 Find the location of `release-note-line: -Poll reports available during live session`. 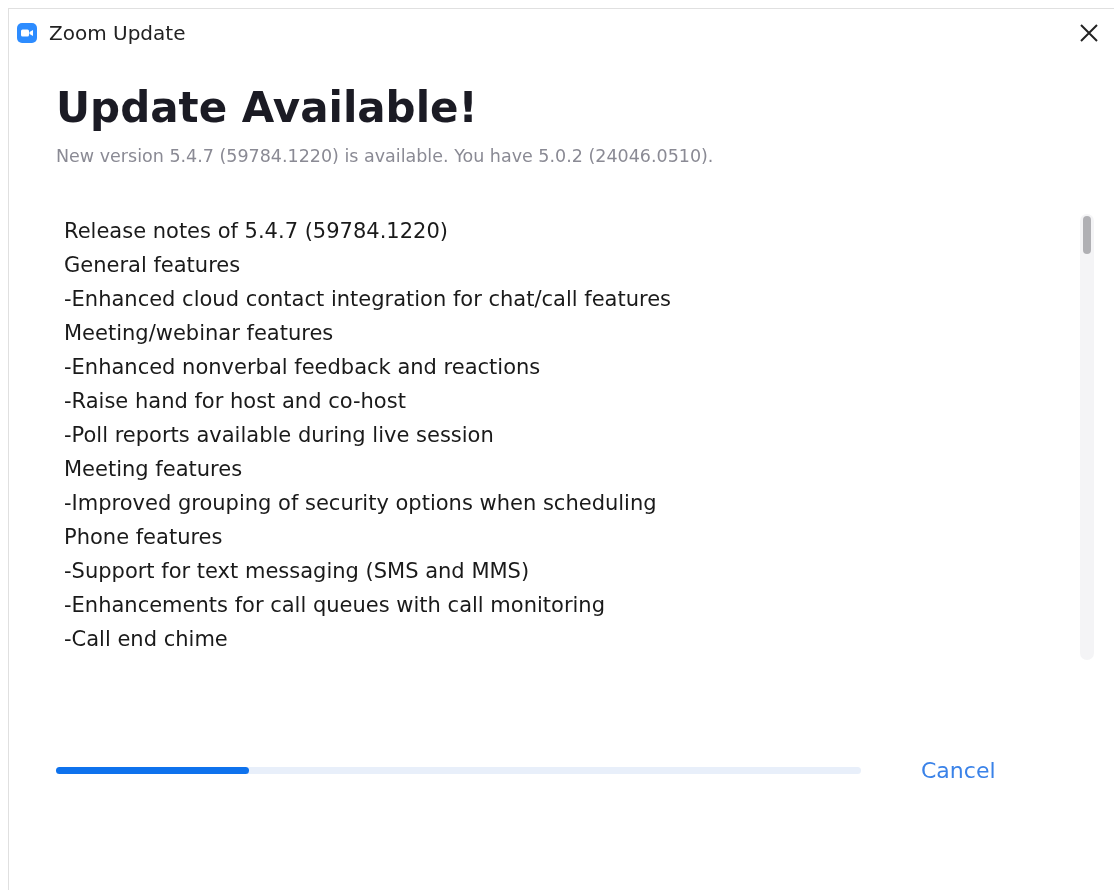

release-note-line: -Poll reports available during live session is located at coordinates (279, 435).